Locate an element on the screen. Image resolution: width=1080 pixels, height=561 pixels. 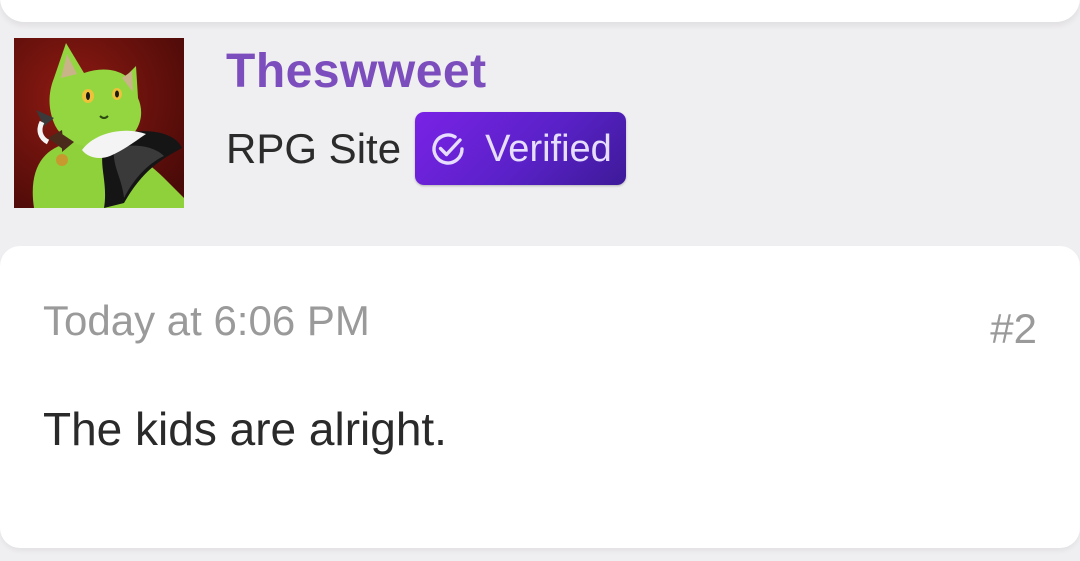
previous-post-card is located at coordinates (540, 11).